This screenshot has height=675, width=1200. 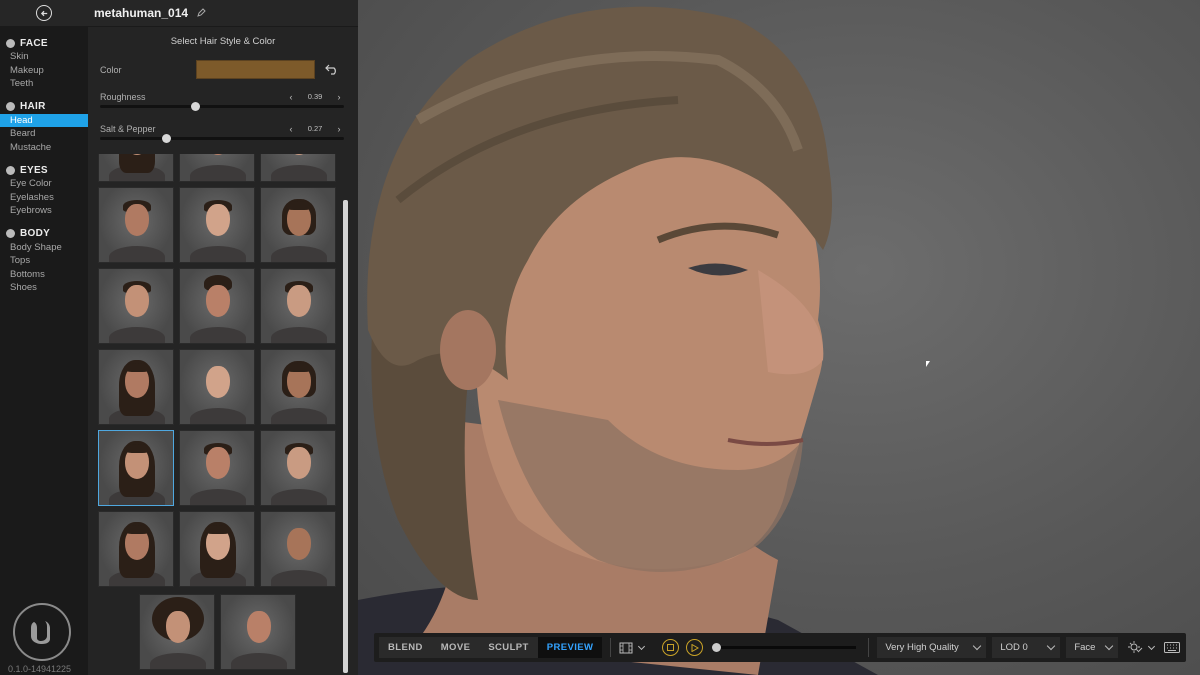 I want to click on nav-section-header: EYES, so click(x=44, y=170).